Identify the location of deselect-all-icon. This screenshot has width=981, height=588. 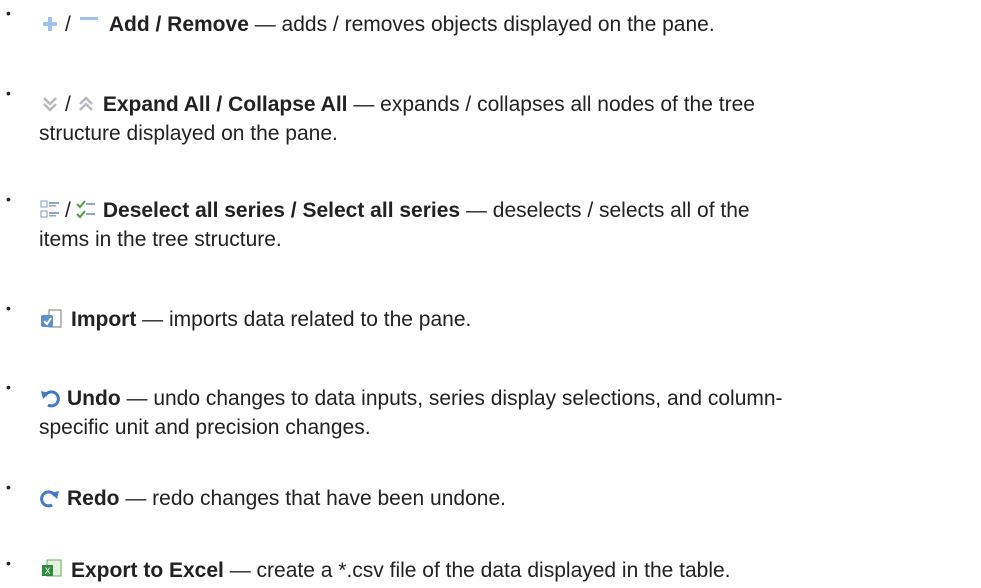
(50, 210).